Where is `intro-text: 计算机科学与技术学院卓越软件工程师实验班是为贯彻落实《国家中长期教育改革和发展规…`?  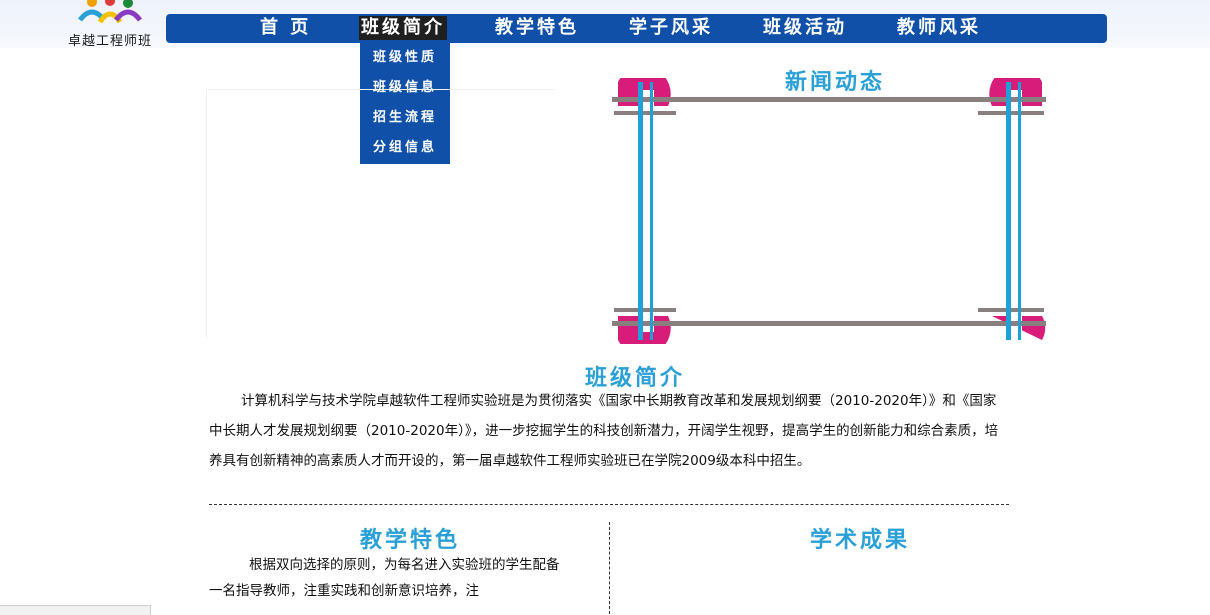 intro-text: 计算机科学与技术学院卓越软件工程师实验班是为贯彻落实《国家中长期教育改革和发展规… is located at coordinates (604, 431).